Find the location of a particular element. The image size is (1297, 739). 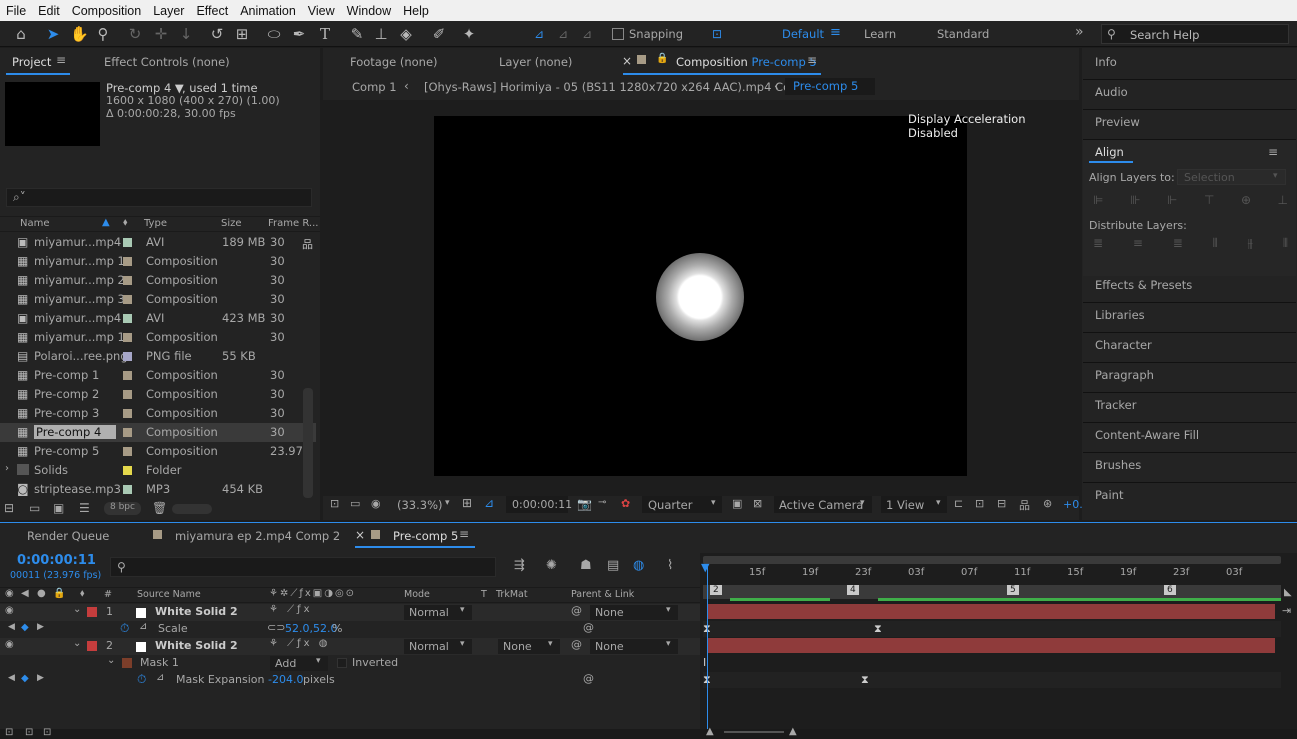

column-t: T is located at coordinates (484, 594).